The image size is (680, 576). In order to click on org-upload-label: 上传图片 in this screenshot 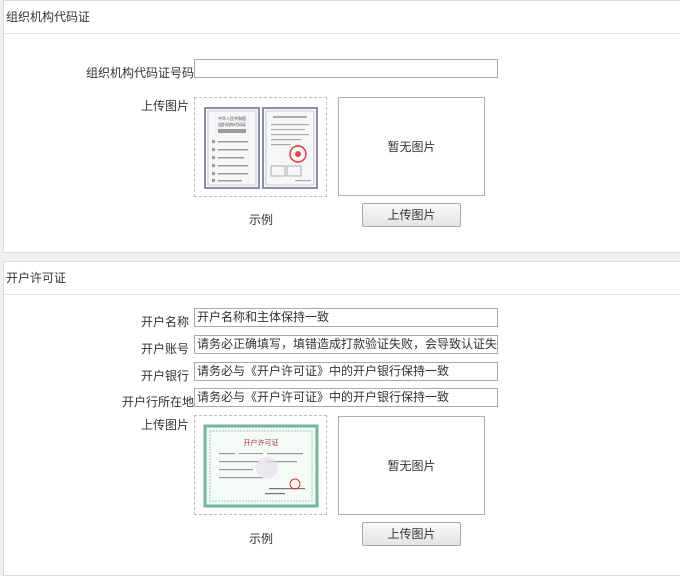, I will do `click(164, 106)`.